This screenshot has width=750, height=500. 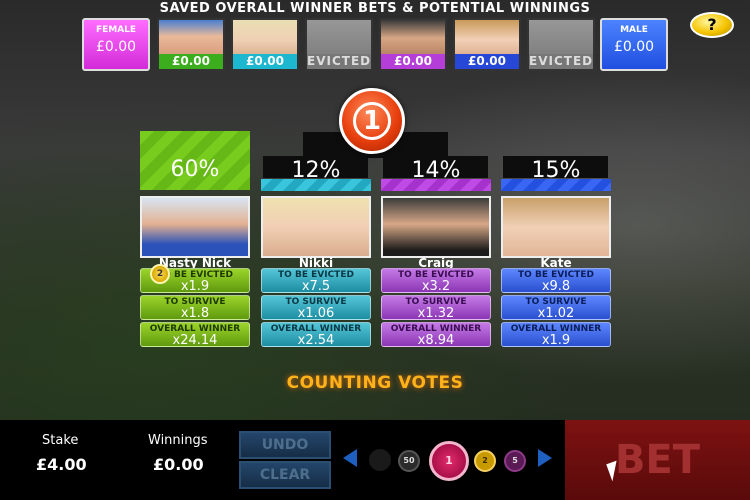 What do you see at coordinates (545, 458) in the screenshot?
I see `chip-scroll-right-icon` at bounding box center [545, 458].